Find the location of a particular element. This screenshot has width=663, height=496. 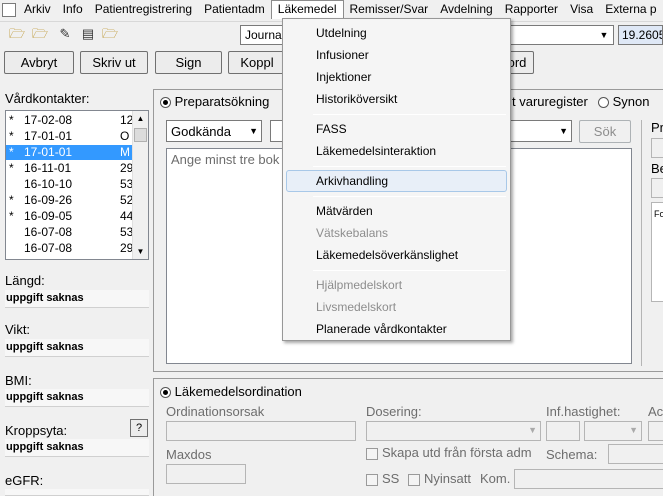

date-field: 19.2605 is located at coordinates (640, 35).